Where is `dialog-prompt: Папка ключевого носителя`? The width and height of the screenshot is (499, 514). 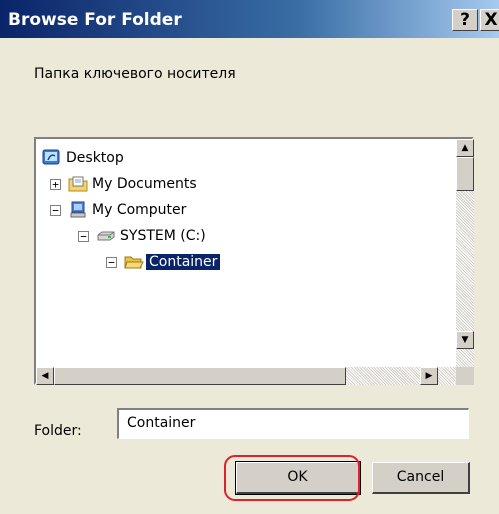
dialog-prompt: Папка ключевого носителя is located at coordinates (135, 74).